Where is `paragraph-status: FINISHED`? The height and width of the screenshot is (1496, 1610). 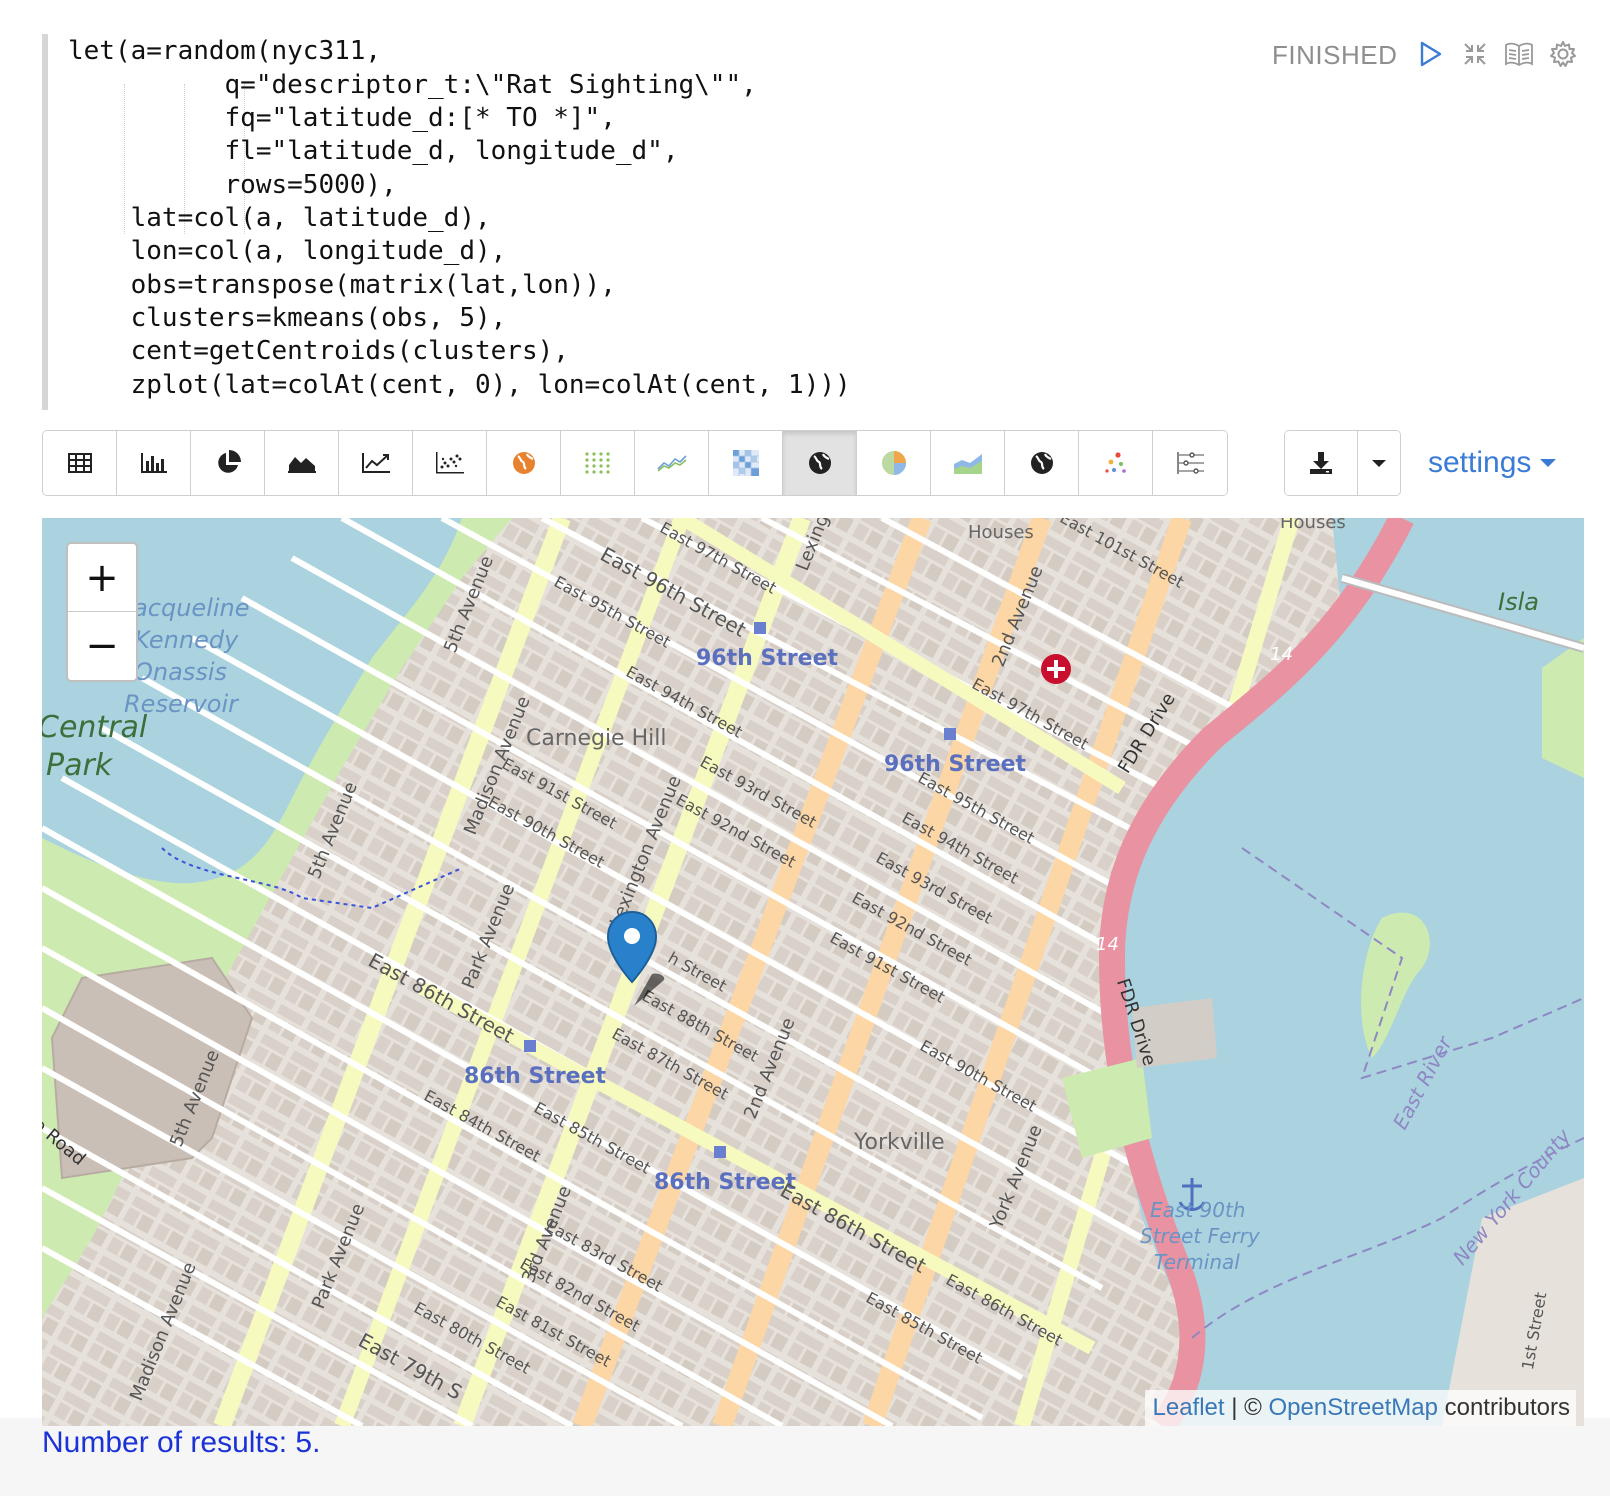
paragraph-status: FINISHED is located at coordinates (1335, 55).